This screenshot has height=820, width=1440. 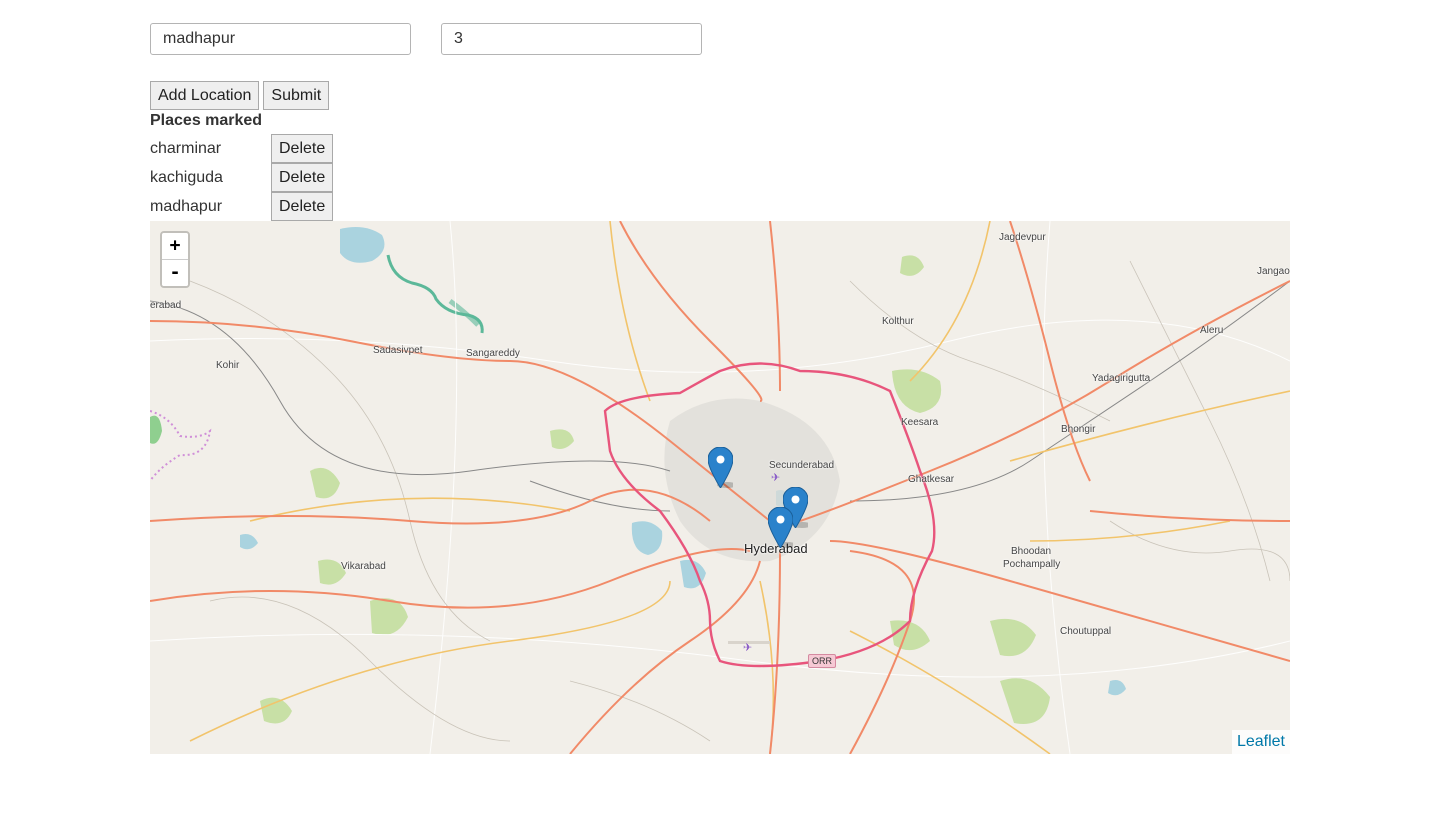 I want to click on zoom-control: + -, so click(x=175, y=259).